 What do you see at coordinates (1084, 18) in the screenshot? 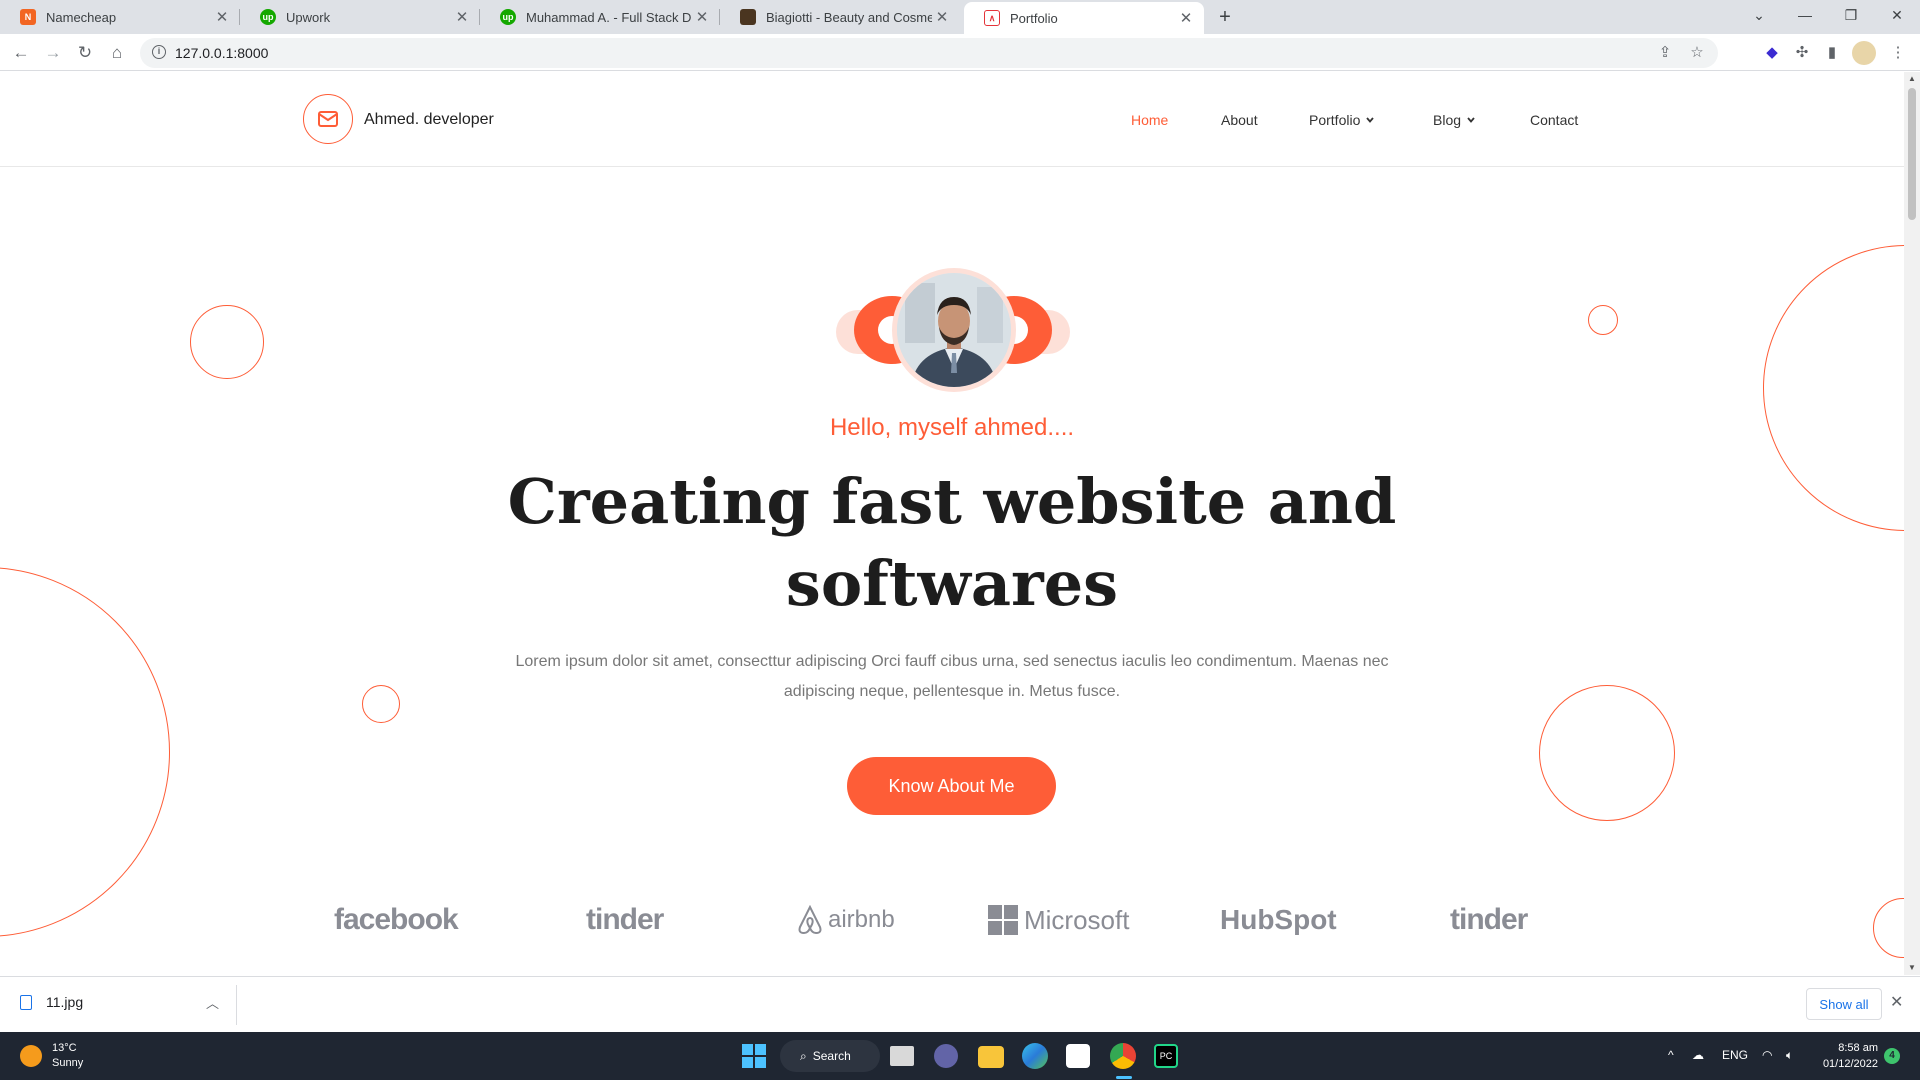
I see `tab-portfolio: ∧ Portfolio ✕` at bounding box center [1084, 18].